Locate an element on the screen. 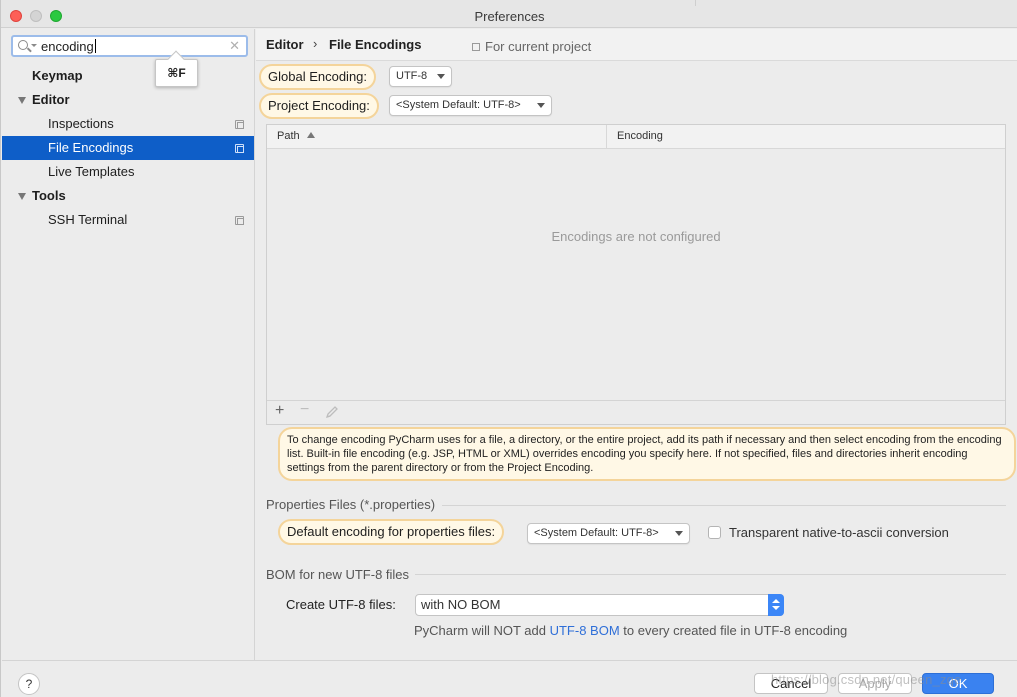  column-header-encoding: Encoding is located at coordinates (640, 136).